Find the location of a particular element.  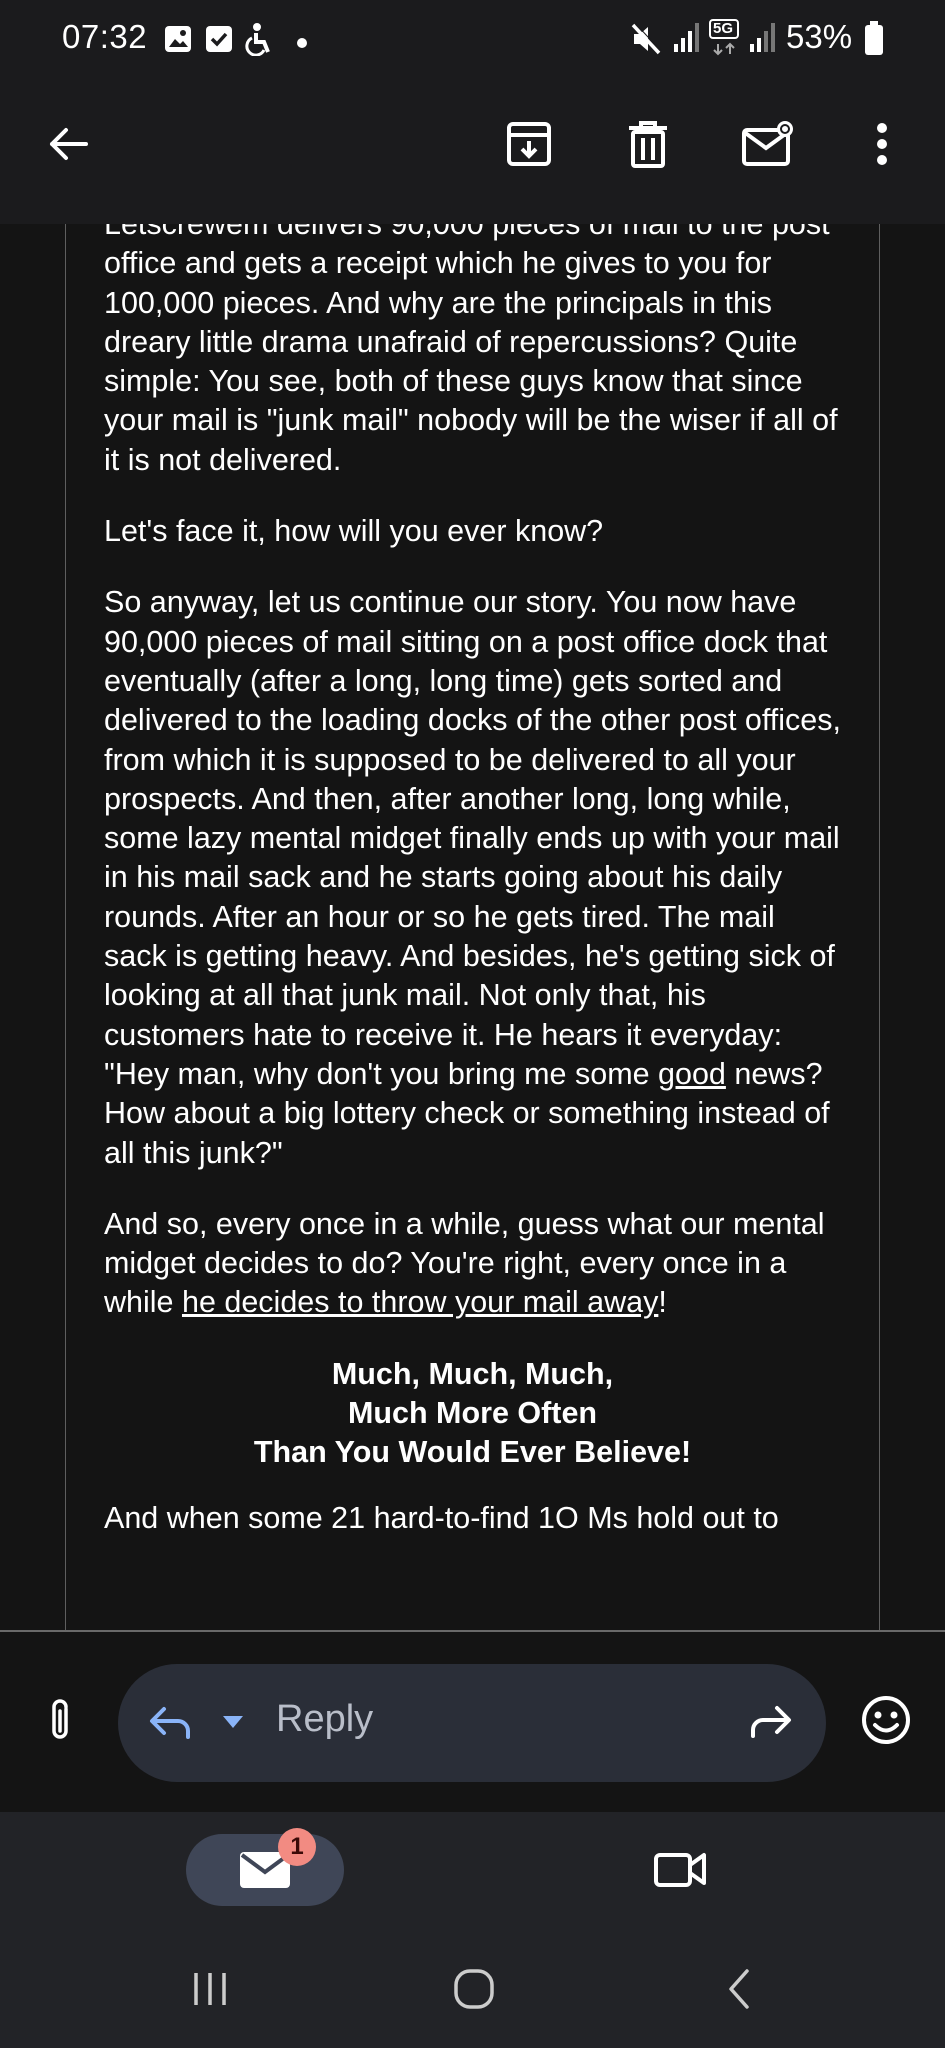

emoji-icon is located at coordinates (886, 1722).